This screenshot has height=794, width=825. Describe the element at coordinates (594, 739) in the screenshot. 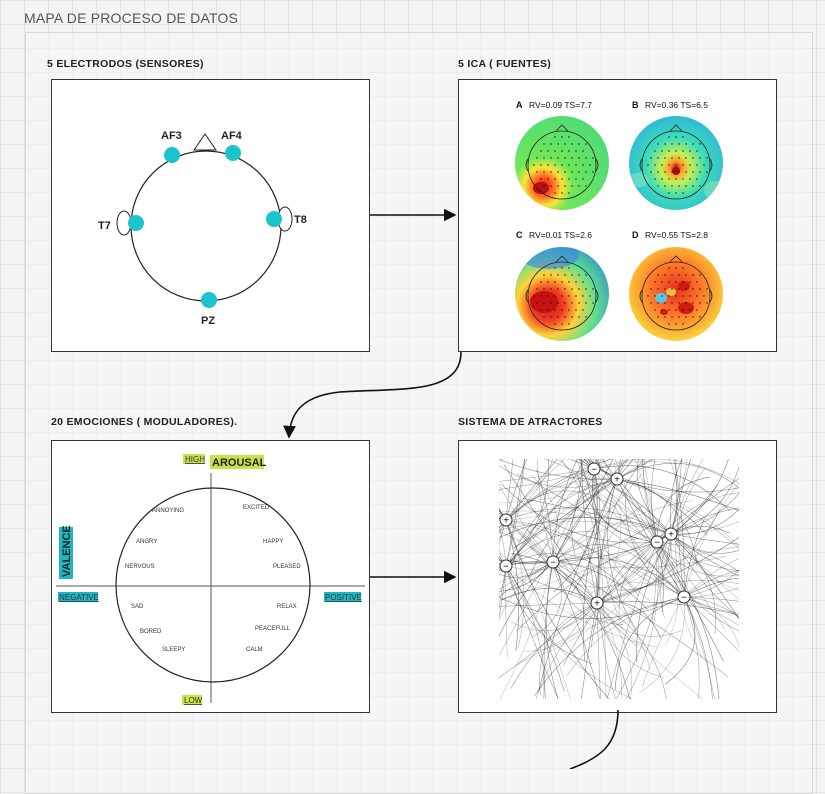

I see `arrow-attractors-out` at that location.